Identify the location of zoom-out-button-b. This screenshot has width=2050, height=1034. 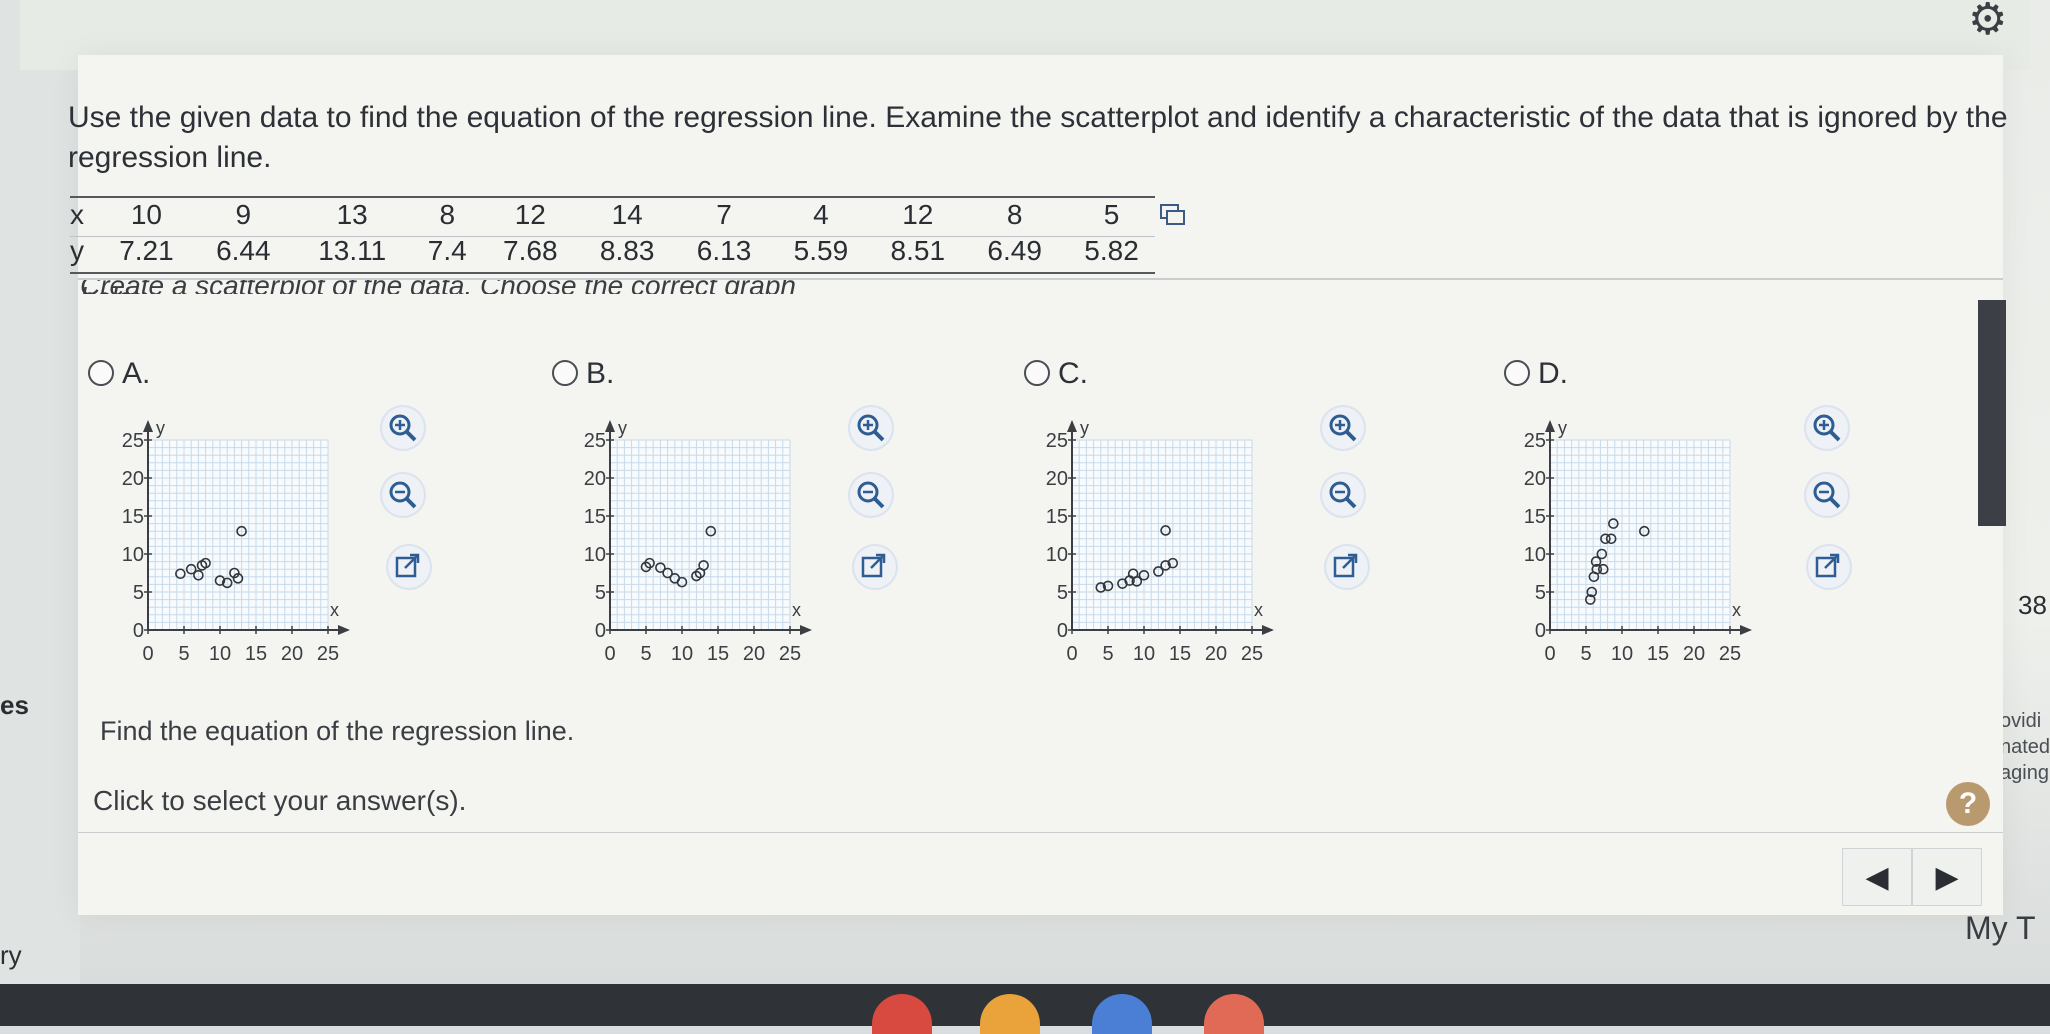
(871, 495).